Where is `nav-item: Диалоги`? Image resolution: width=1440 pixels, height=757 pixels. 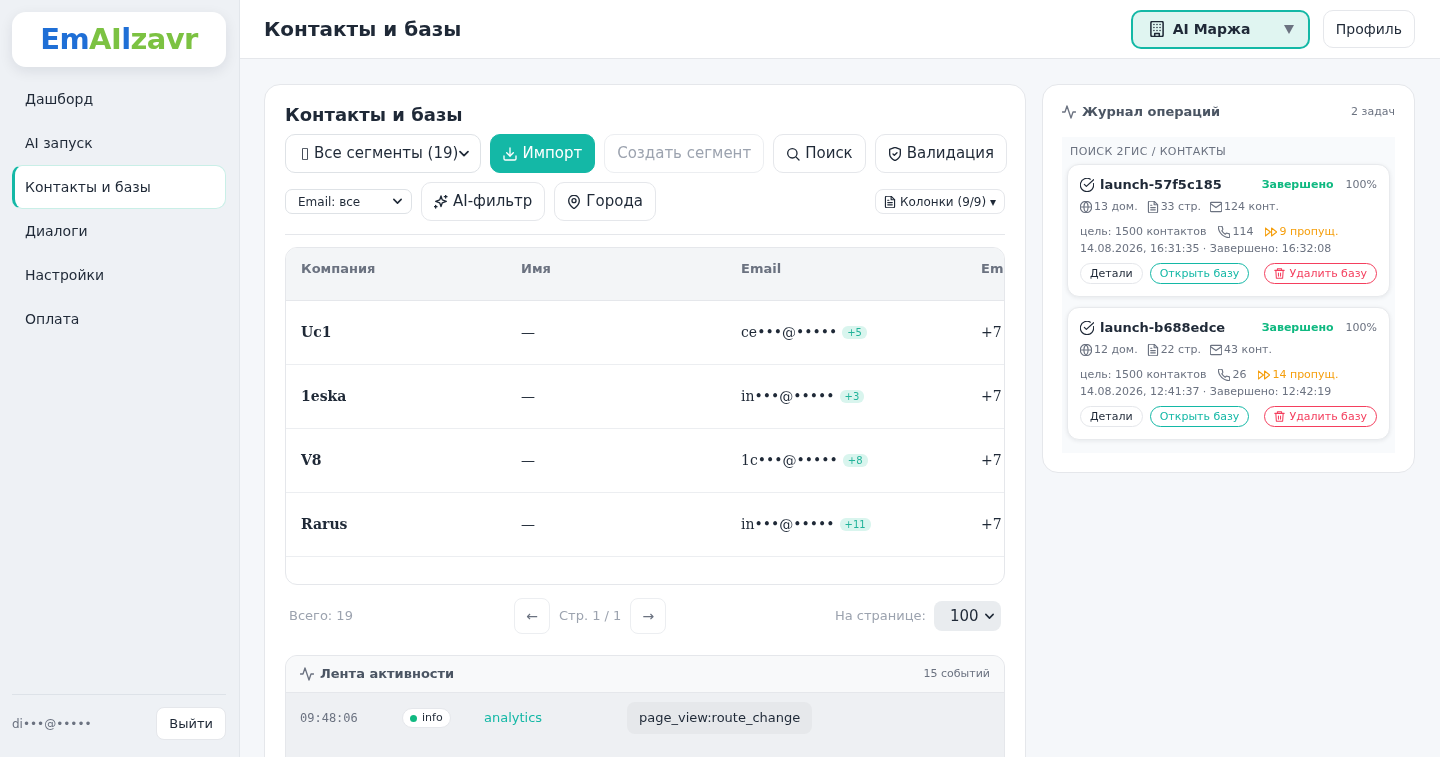
nav-item: Диалоги is located at coordinates (119, 231).